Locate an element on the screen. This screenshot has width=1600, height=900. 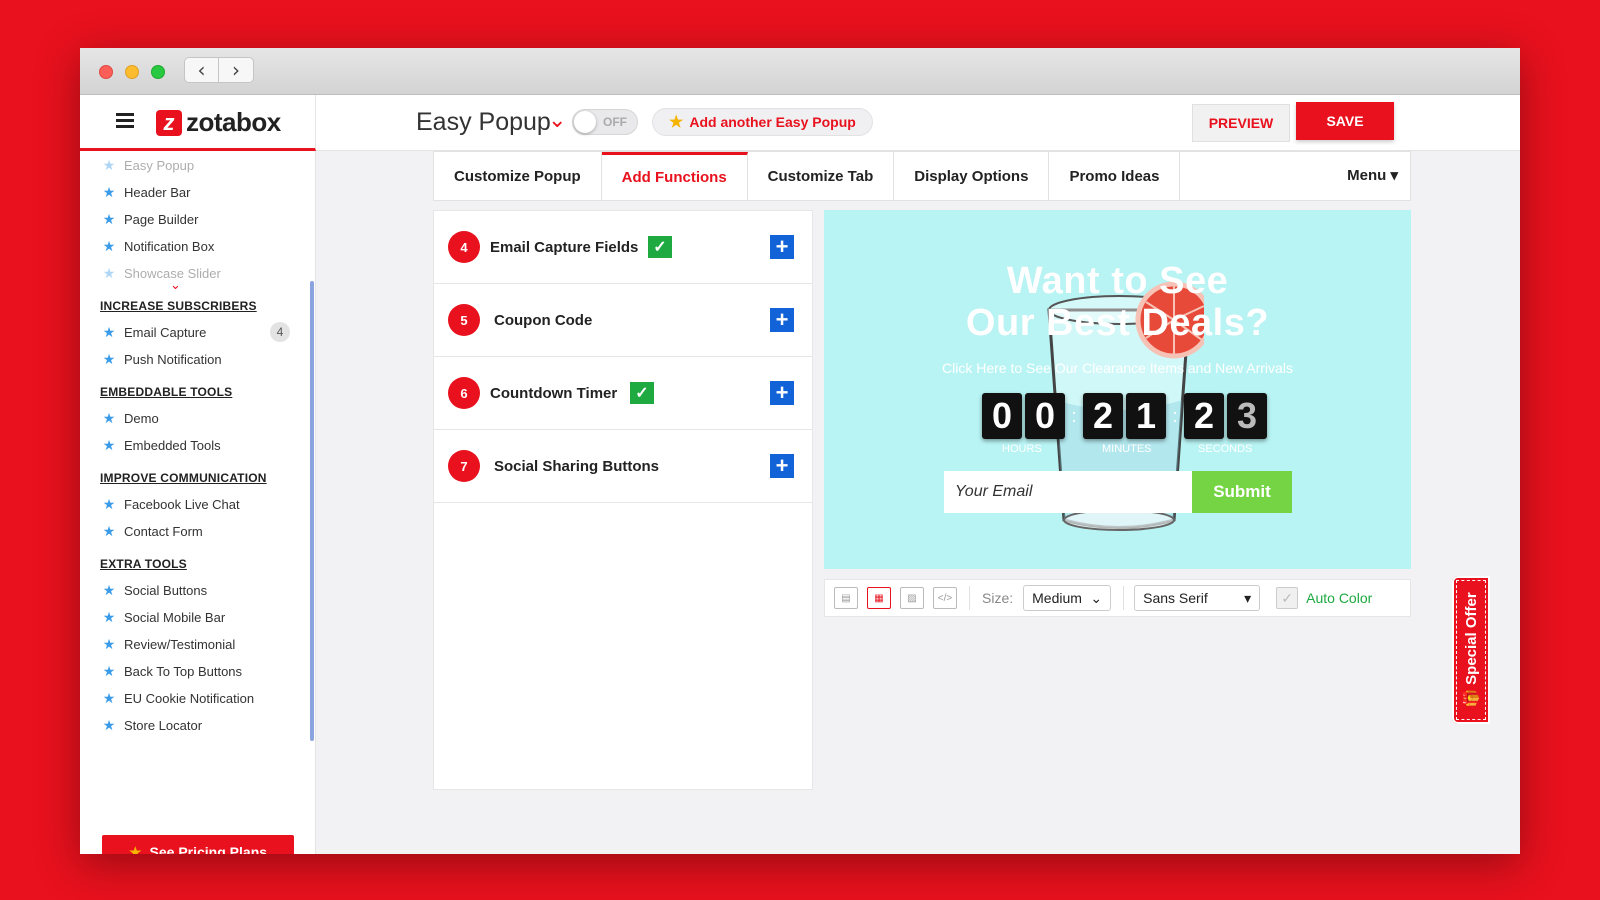
sidebar-item-label: Embedded Tools is located at coordinates (172, 445).